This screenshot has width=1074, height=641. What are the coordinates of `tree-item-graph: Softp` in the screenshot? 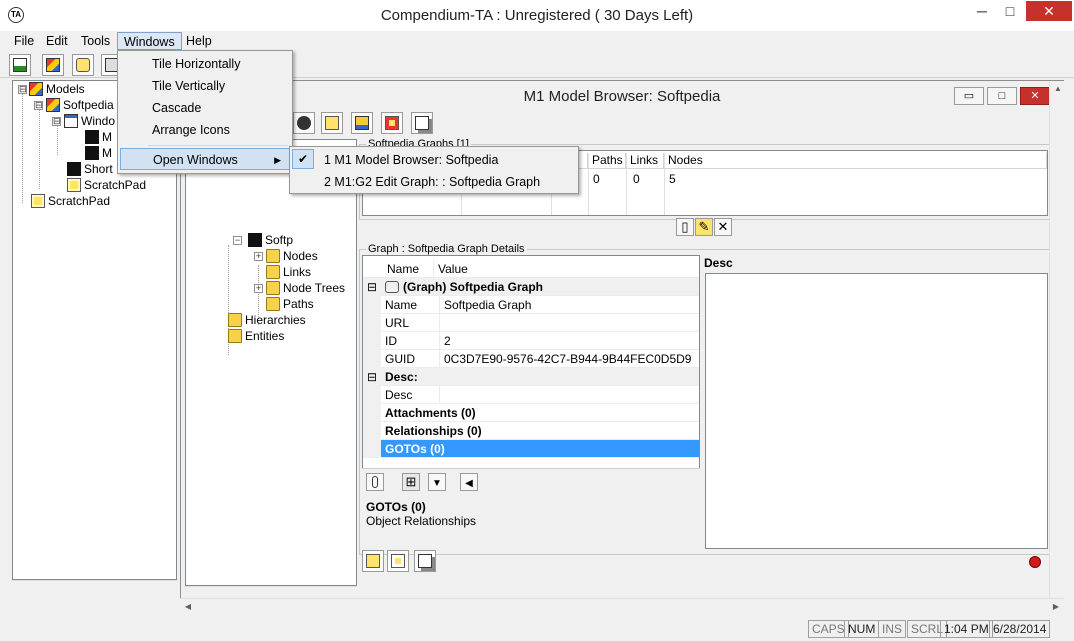 It's located at (270, 240).